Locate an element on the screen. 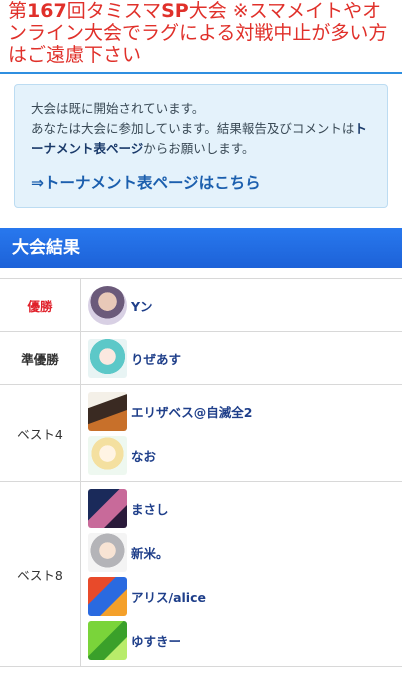  rank-label: 優勝 is located at coordinates (40, 305).